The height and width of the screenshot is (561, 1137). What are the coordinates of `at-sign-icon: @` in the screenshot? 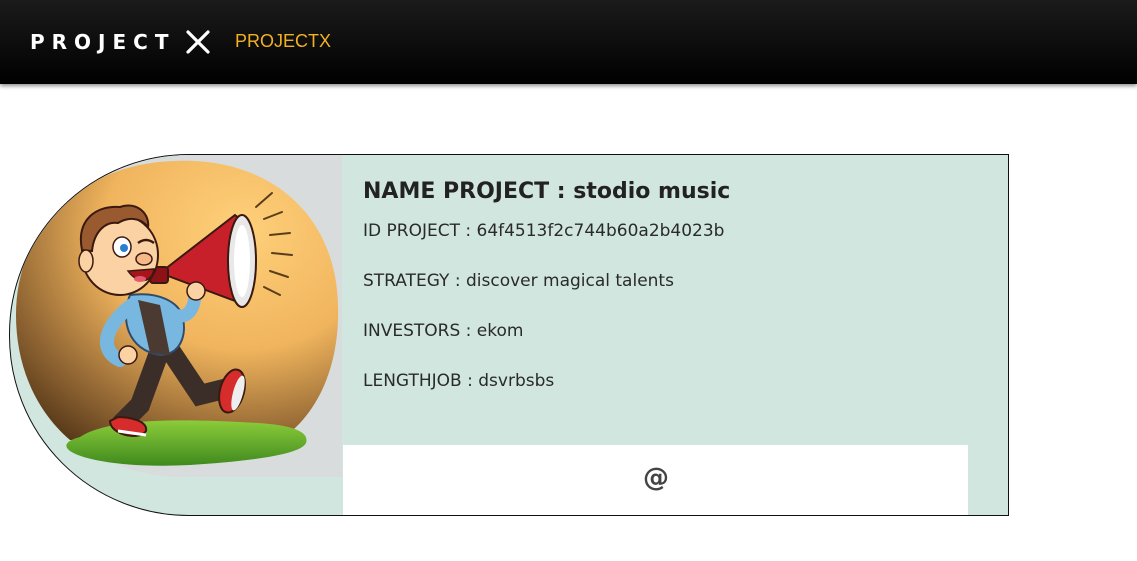 It's located at (656, 478).